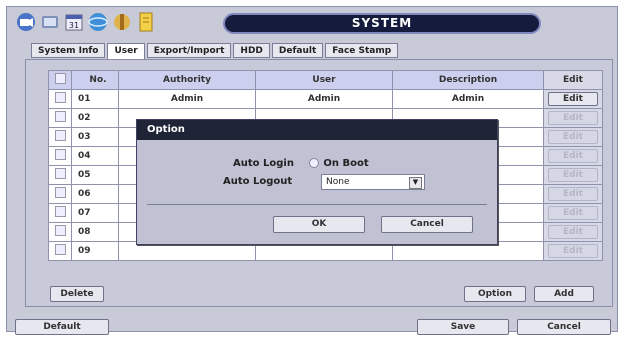  I want to click on auto-logout-label: Auto Logout, so click(258, 181).